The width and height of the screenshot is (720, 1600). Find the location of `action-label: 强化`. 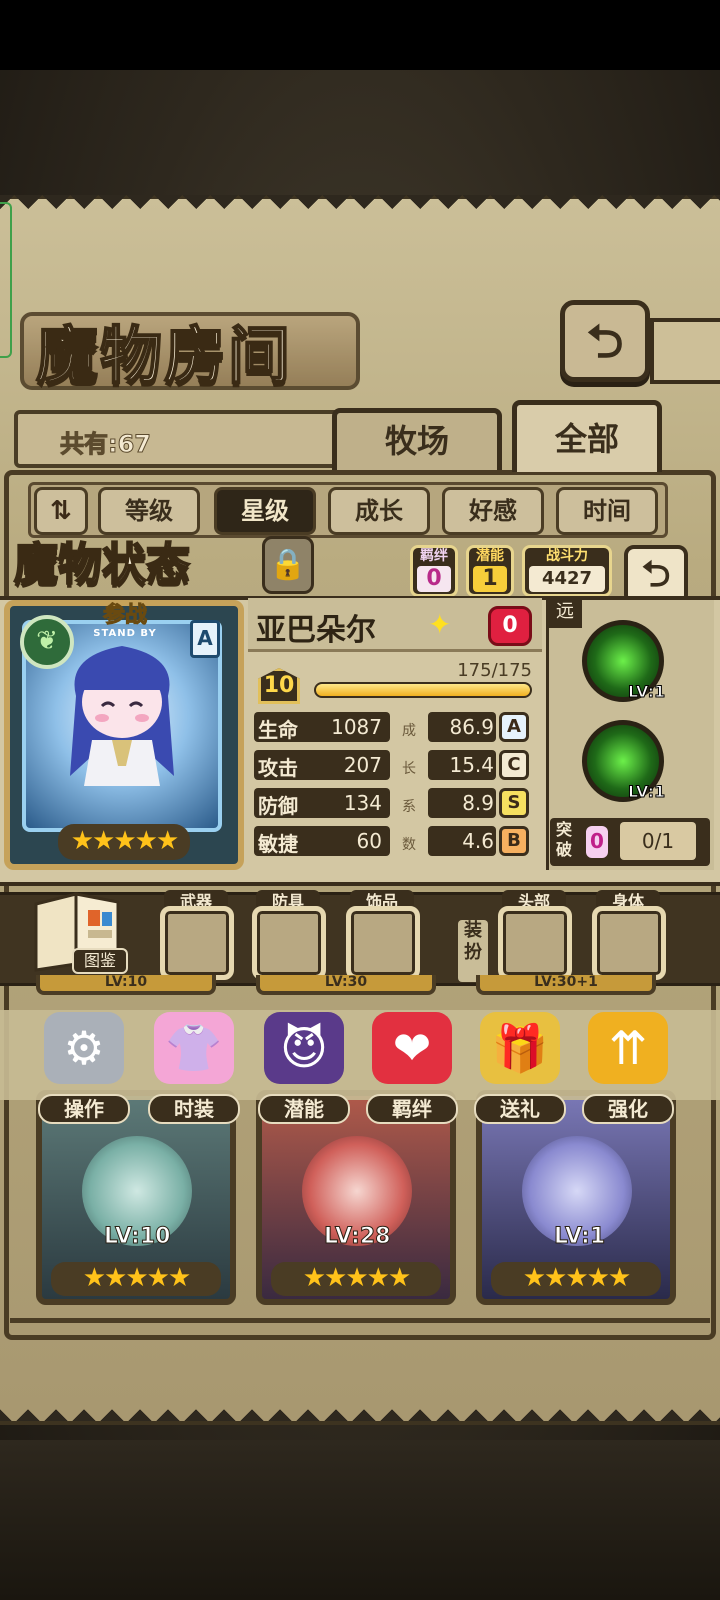

action-label: 强化 is located at coordinates (628, 1109).